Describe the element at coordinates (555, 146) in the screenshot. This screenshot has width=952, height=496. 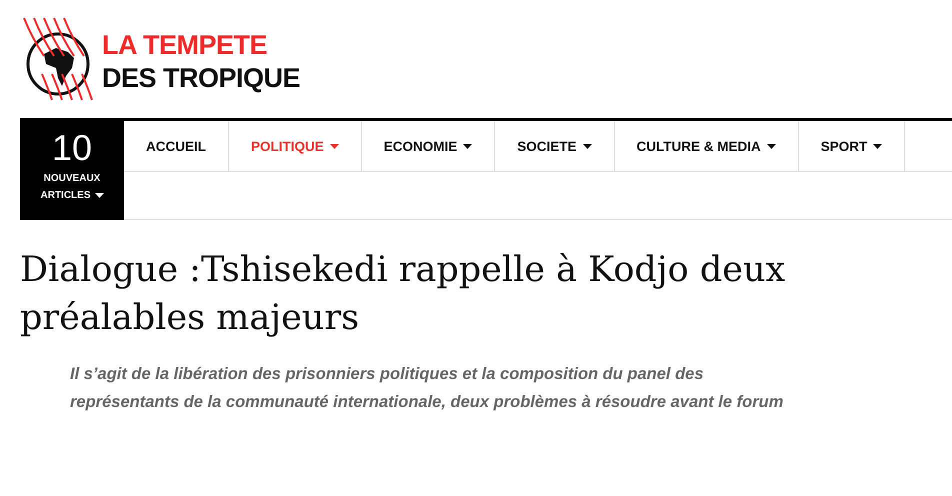
I see `nav-item: SOCIETE` at that location.